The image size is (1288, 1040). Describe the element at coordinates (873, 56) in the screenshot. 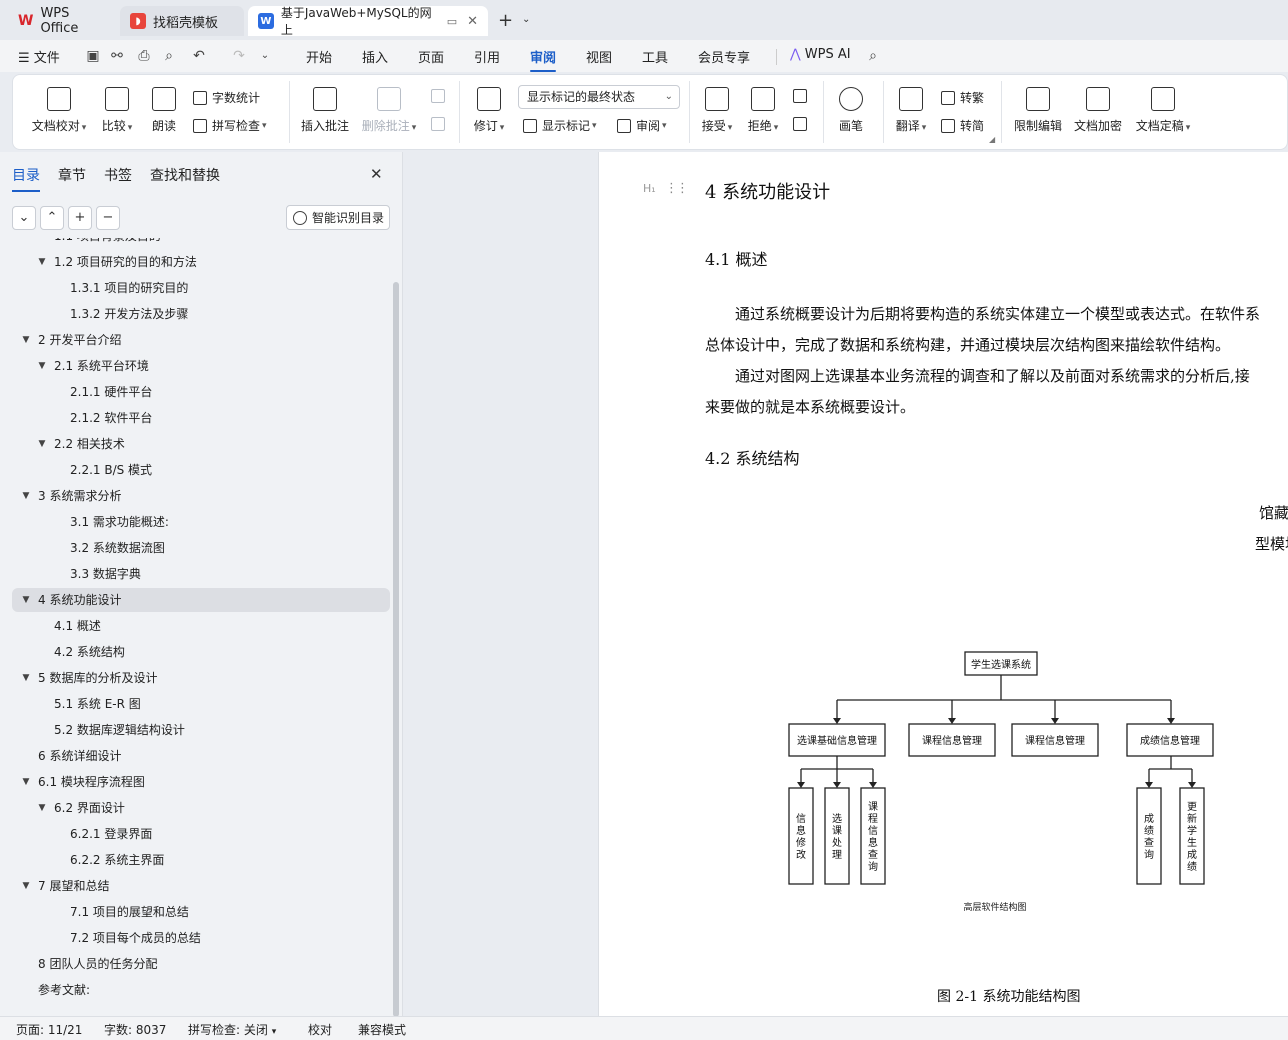

I see `search-icon: ⌕` at that location.